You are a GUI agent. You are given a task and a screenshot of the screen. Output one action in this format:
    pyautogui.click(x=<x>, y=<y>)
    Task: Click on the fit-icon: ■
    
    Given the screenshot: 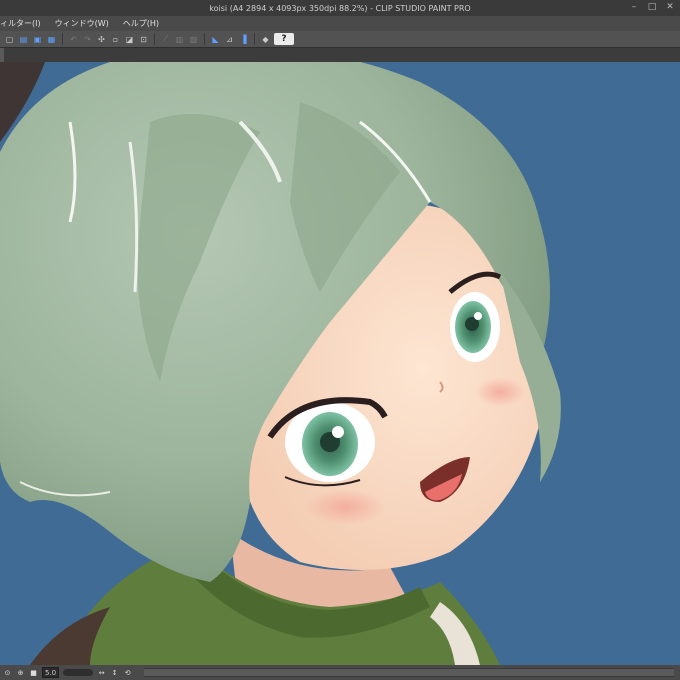 What is the action you would take?
    pyautogui.click(x=33, y=672)
    